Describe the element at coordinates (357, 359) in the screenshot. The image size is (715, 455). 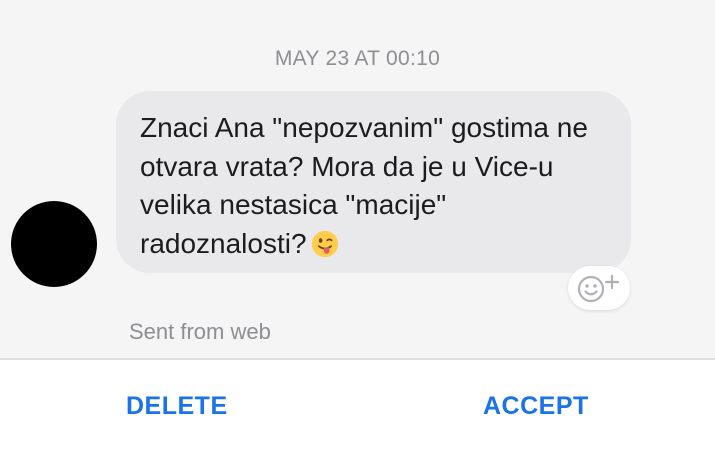
I see `divider` at that location.